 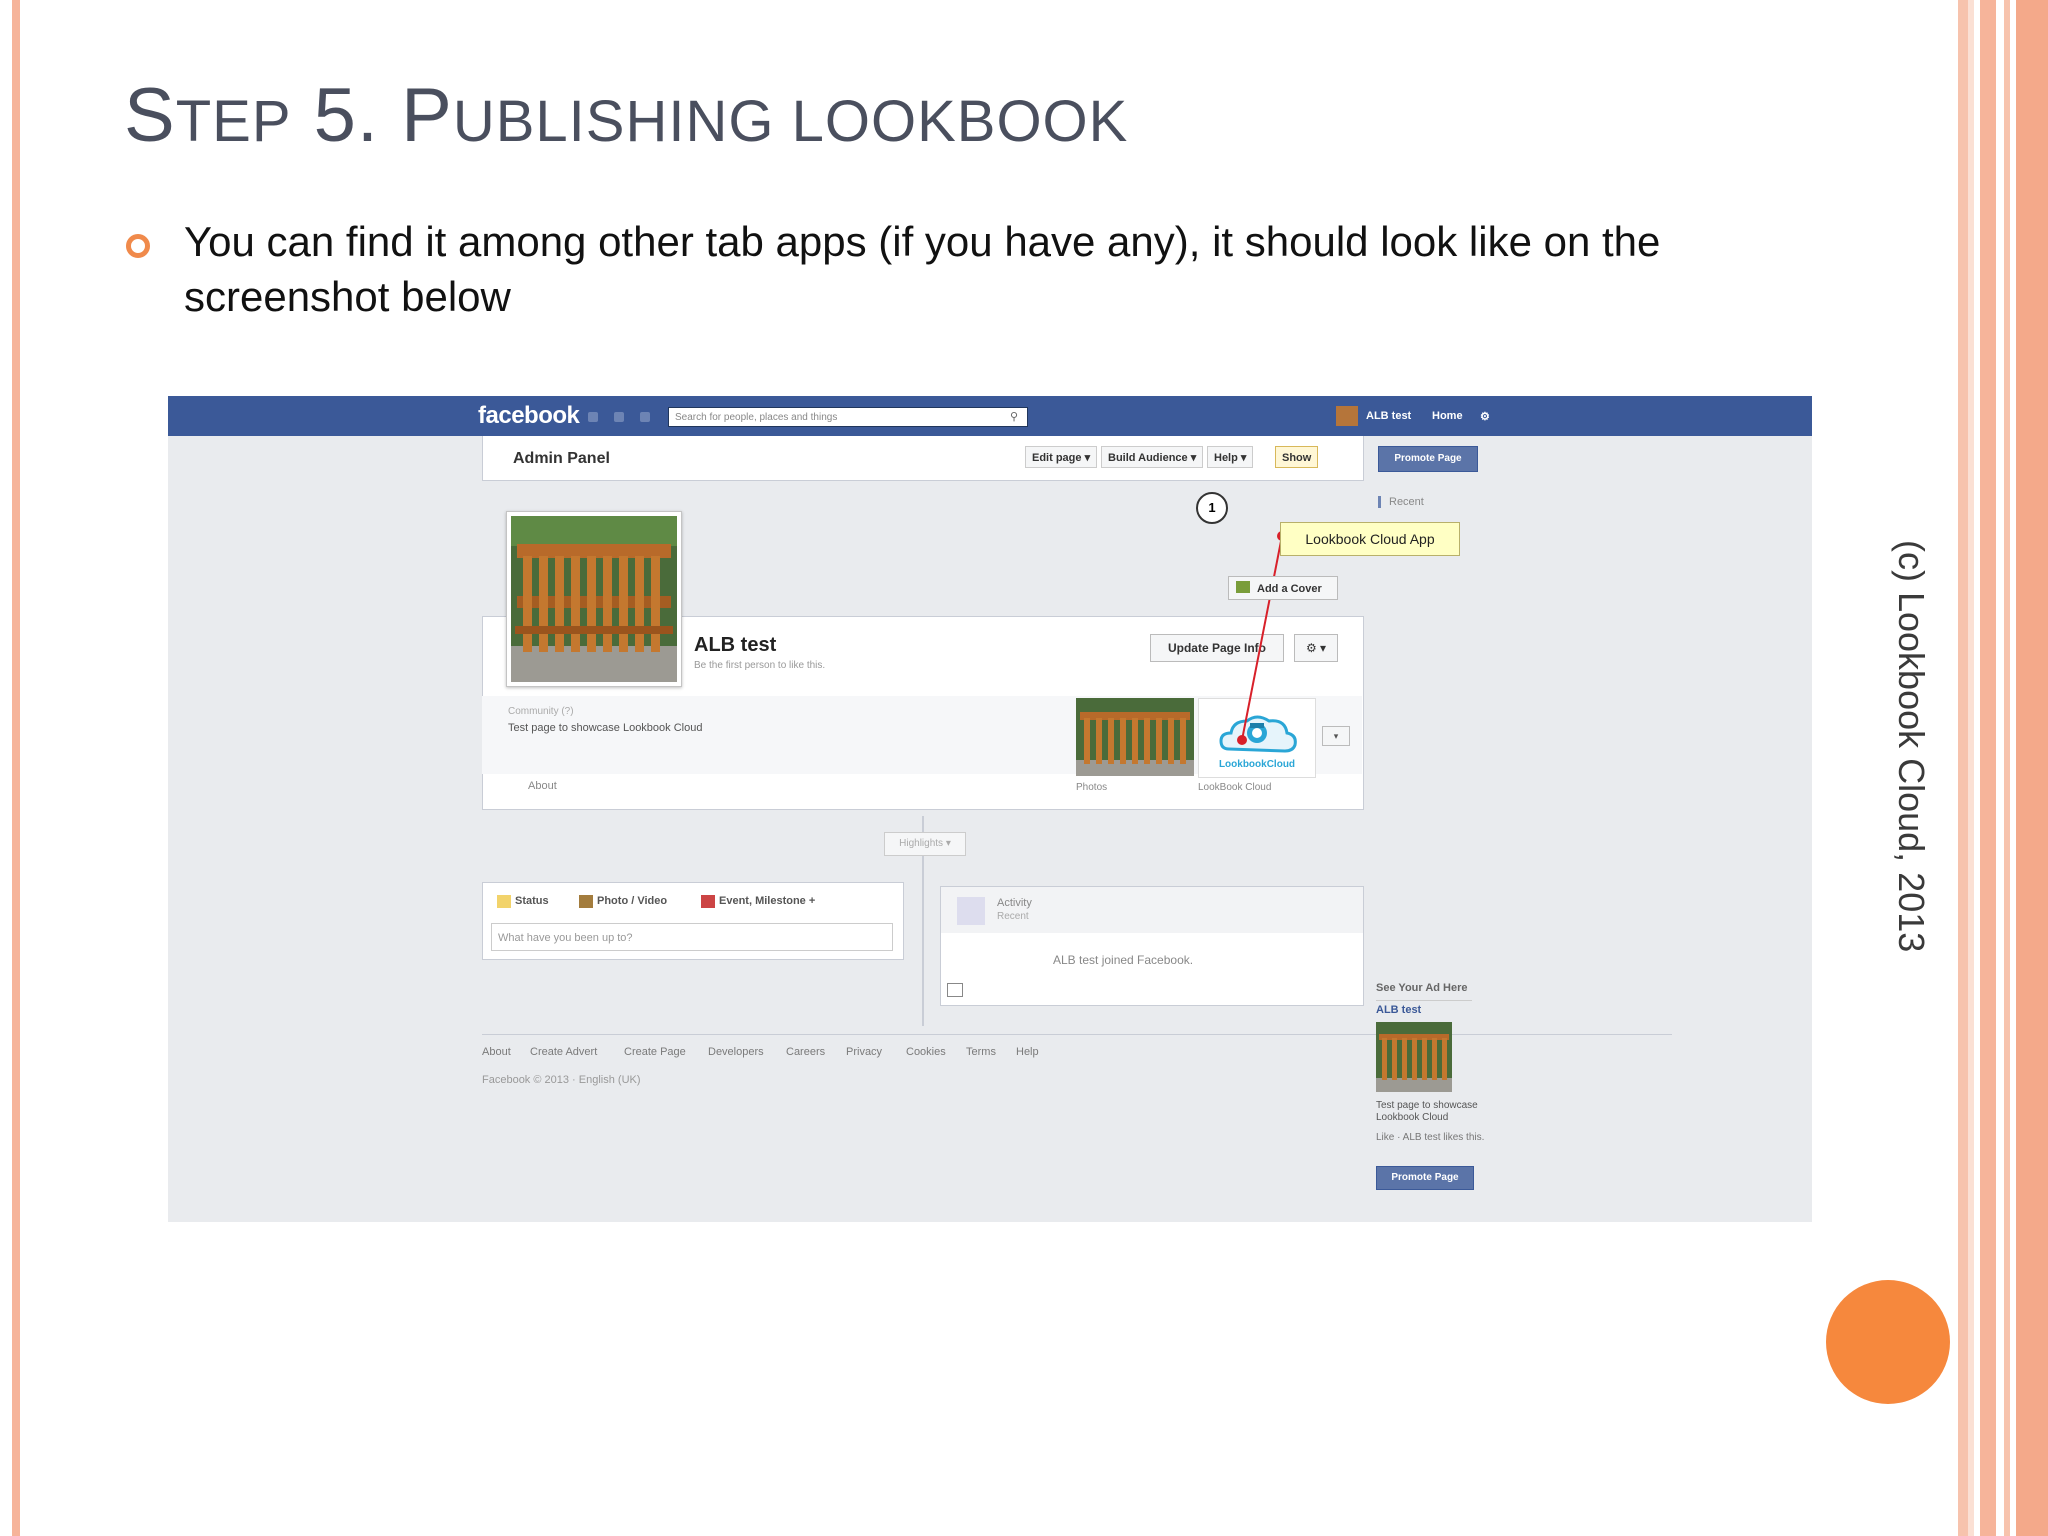 What do you see at coordinates (1316, 648) in the screenshot?
I see `page-settings-gear-icon: ⚙ ▾` at bounding box center [1316, 648].